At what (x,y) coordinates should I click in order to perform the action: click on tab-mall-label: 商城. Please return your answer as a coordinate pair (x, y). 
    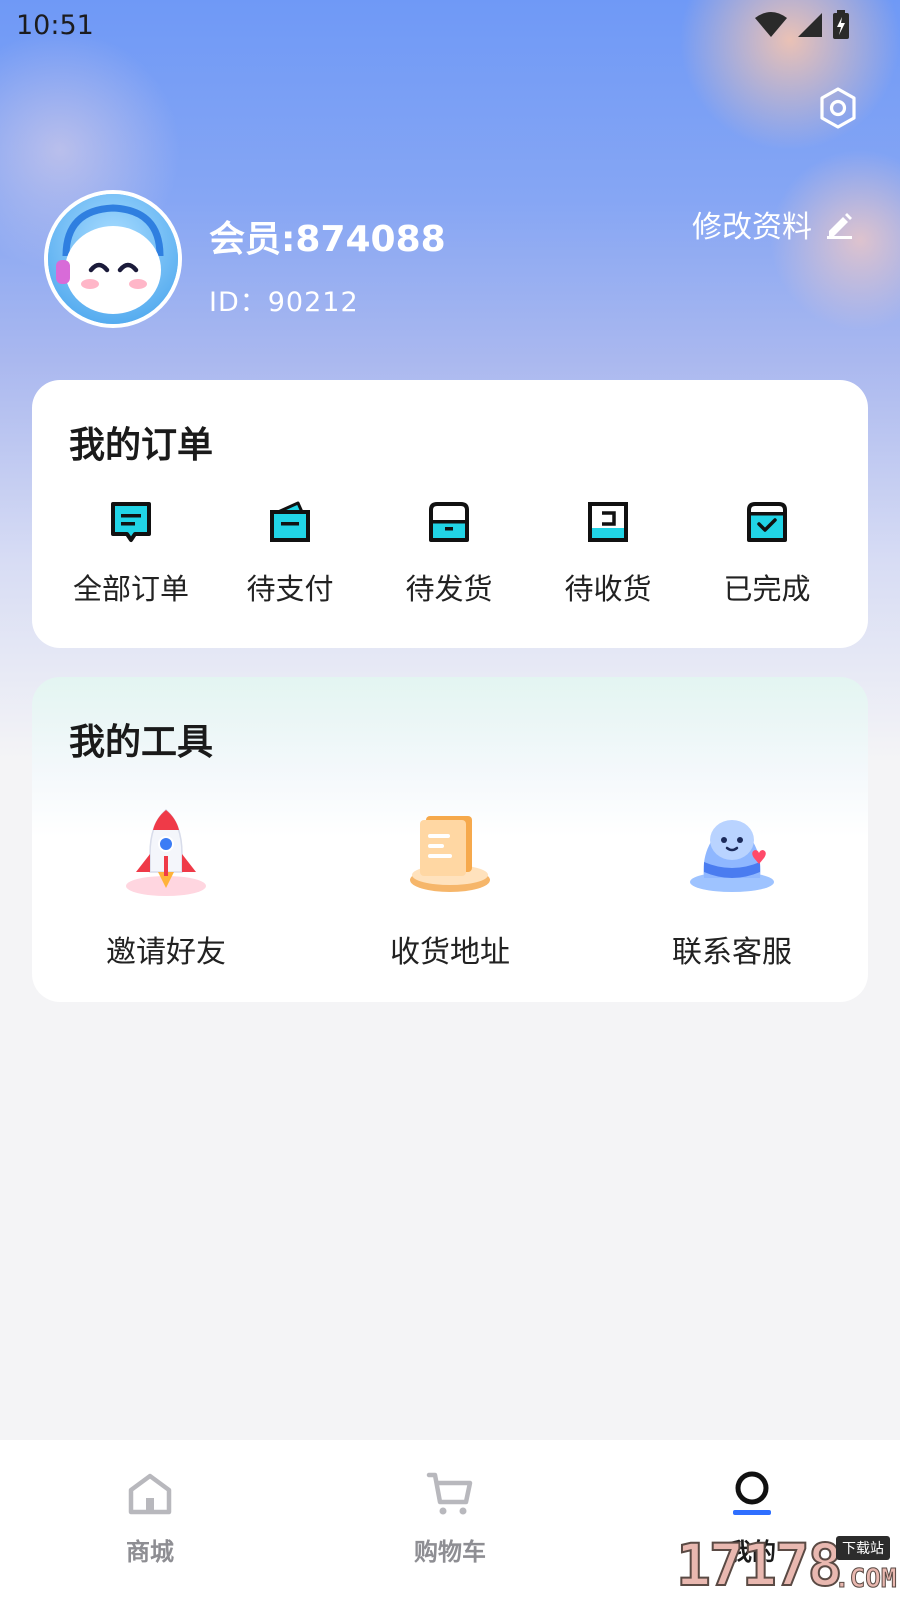
    Looking at the image, I should click on (150, 1552).